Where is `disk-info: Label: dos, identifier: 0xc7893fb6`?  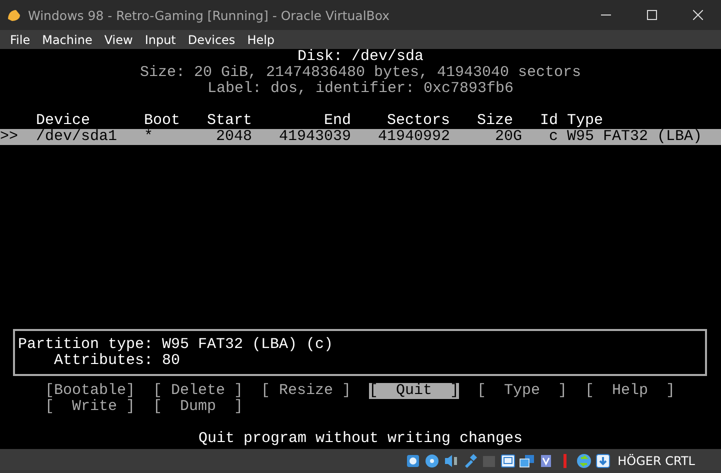 disk-info: Label: dos, identifier: 0xc7893fb6 is located at coordinates (360, 89).